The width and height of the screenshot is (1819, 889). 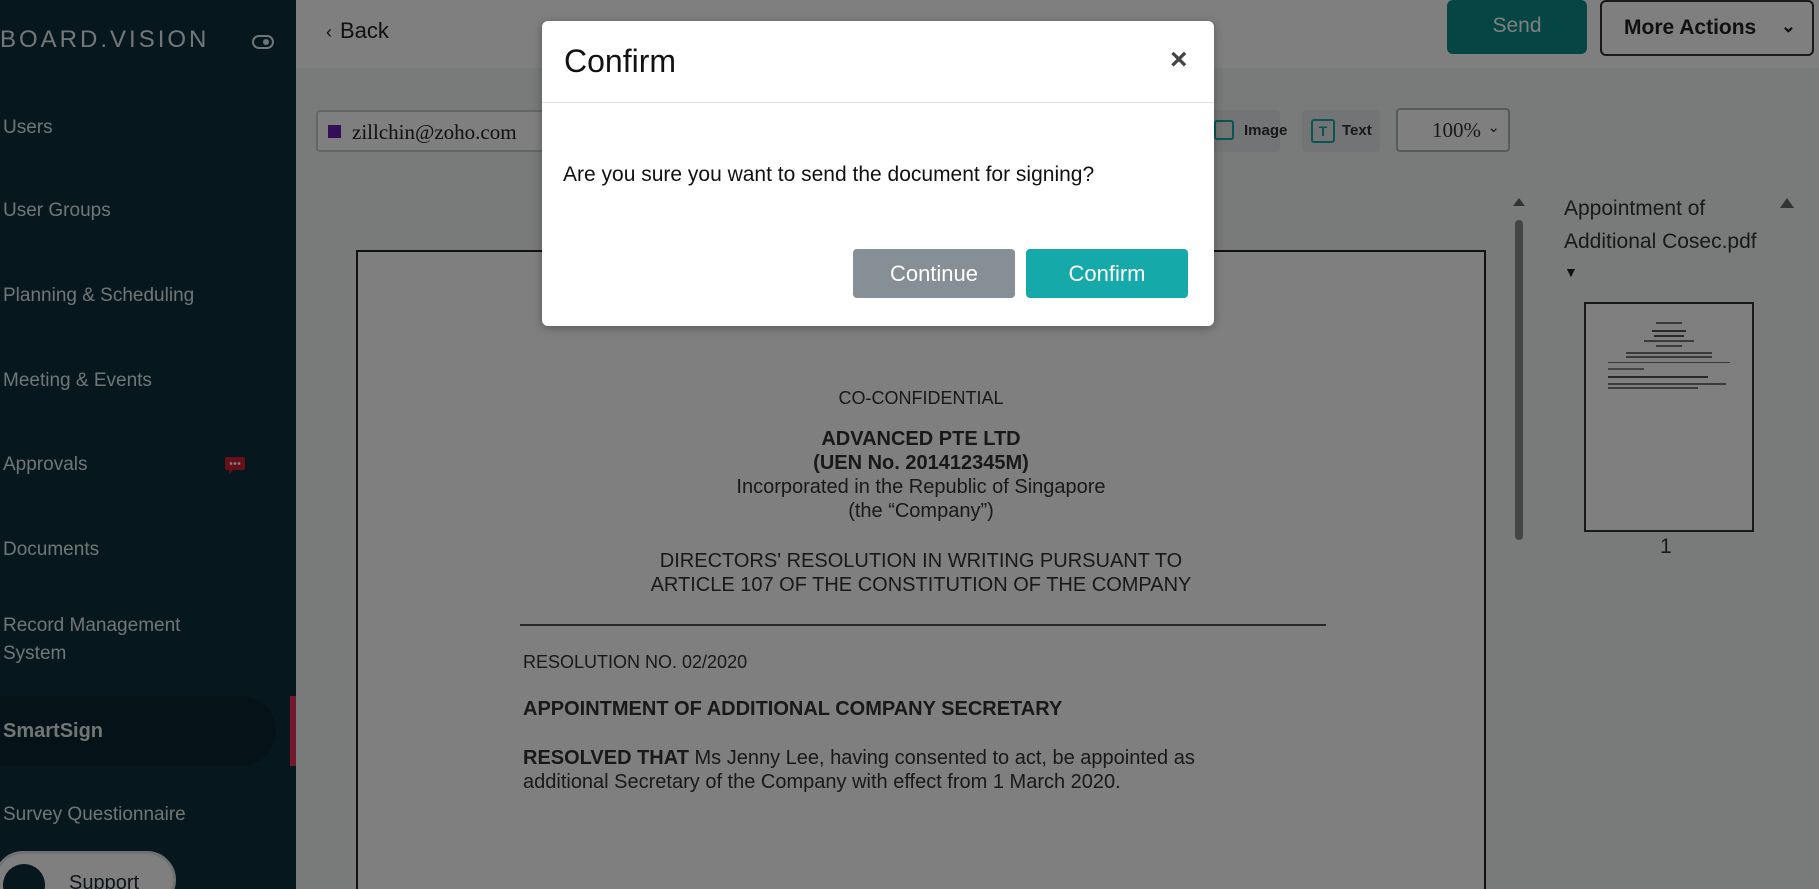 I want to click on dialog-divider, so click(x=878, y=102).